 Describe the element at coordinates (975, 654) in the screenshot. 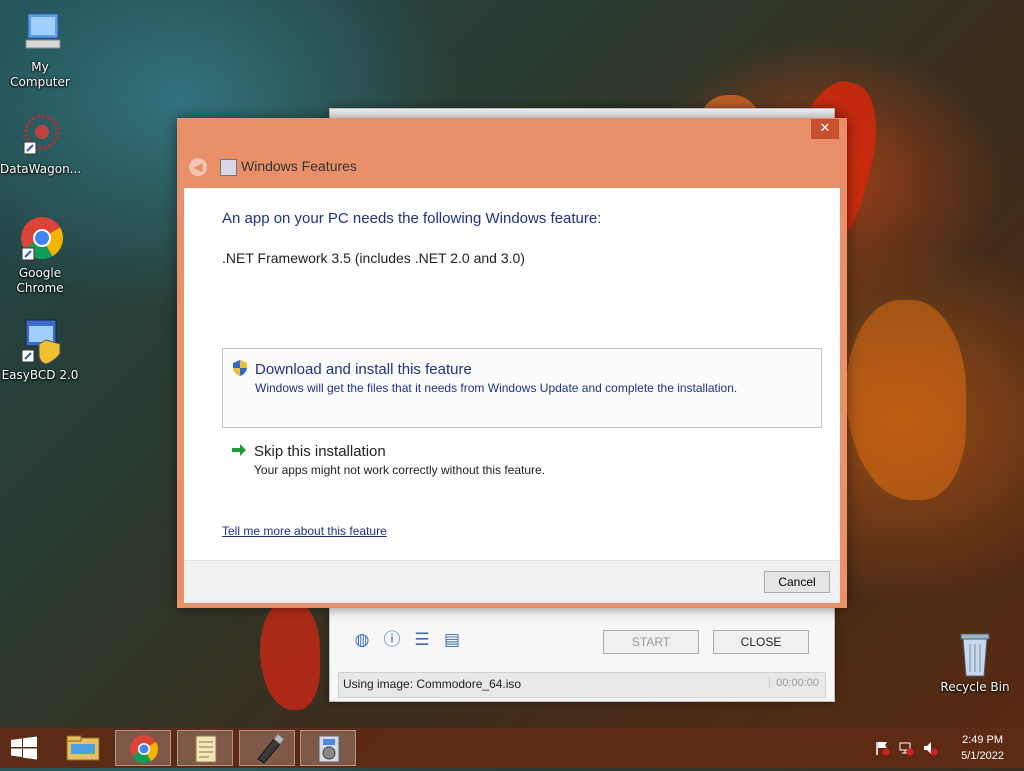

I see `recycle-bin-icon` at that location.